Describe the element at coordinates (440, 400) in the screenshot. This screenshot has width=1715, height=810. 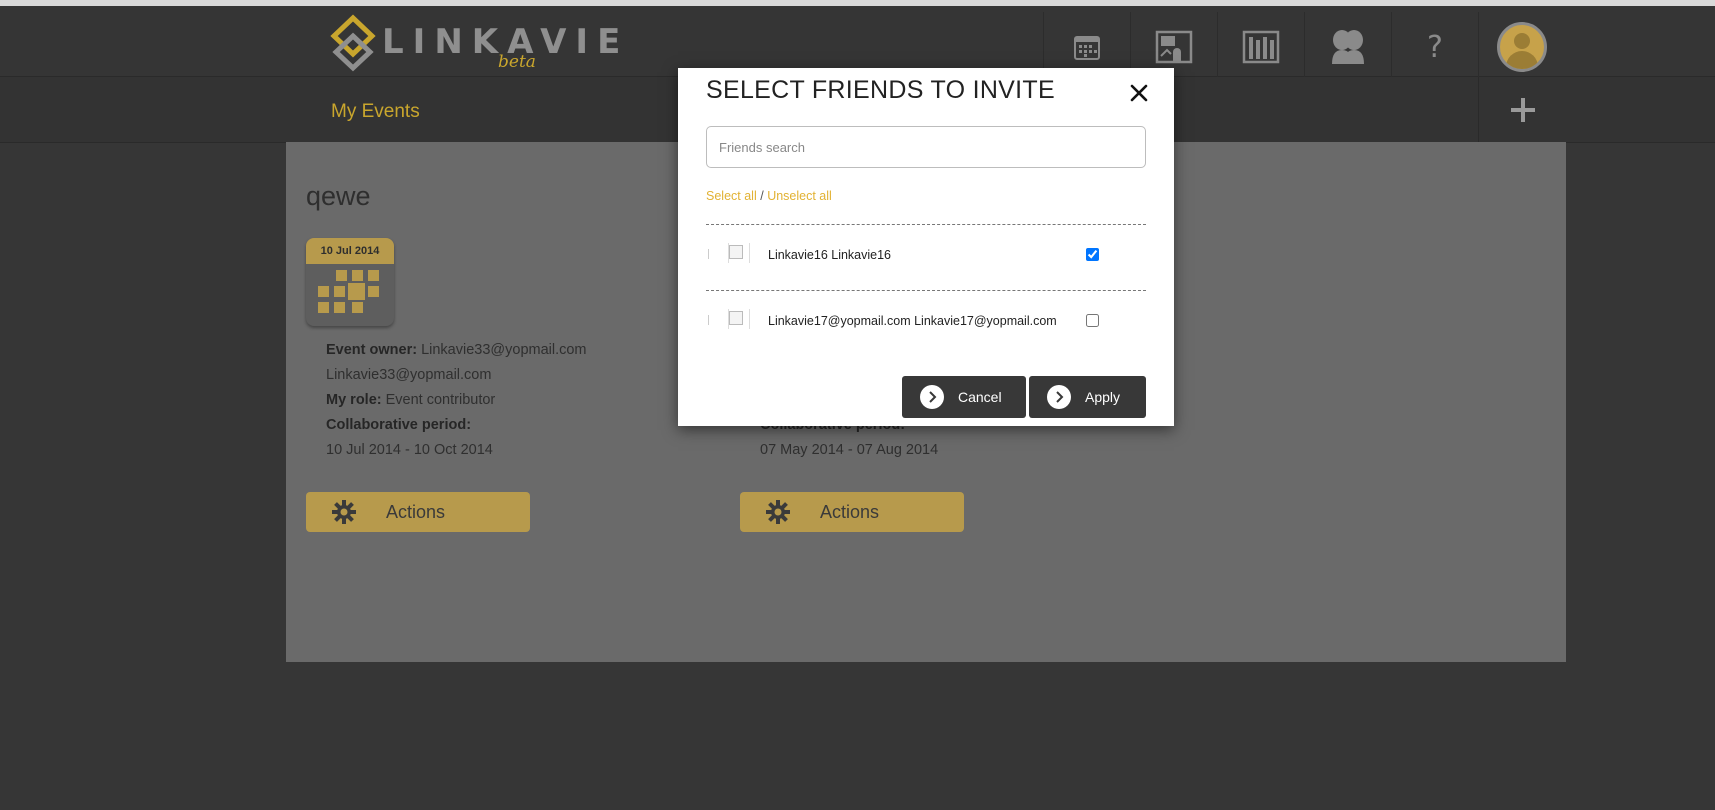
I see `role-value: Event contributor` at that location.